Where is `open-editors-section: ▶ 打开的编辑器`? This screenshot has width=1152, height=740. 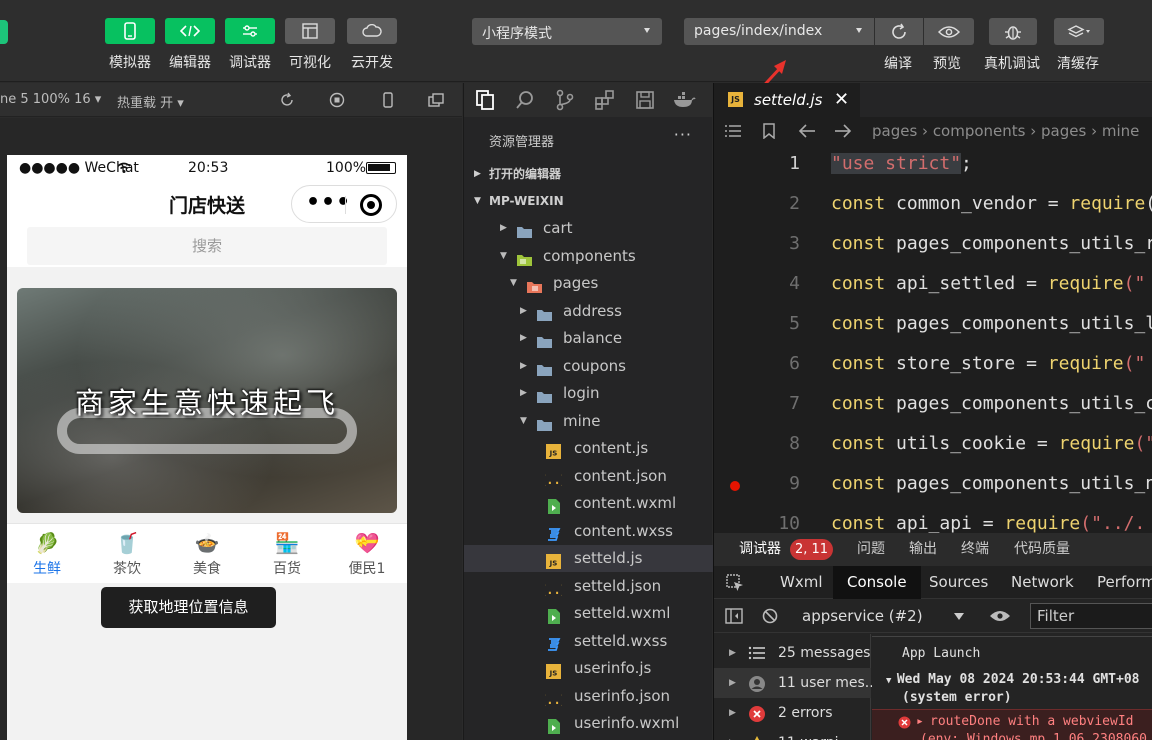
open-editors-section: ▶ 打开的编辑器 is located at coordinates (588, 174).